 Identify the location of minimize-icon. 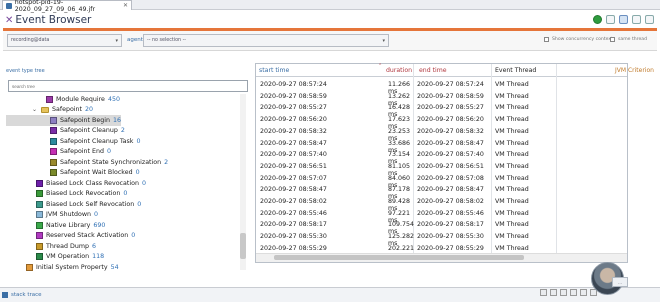
(583, 292).